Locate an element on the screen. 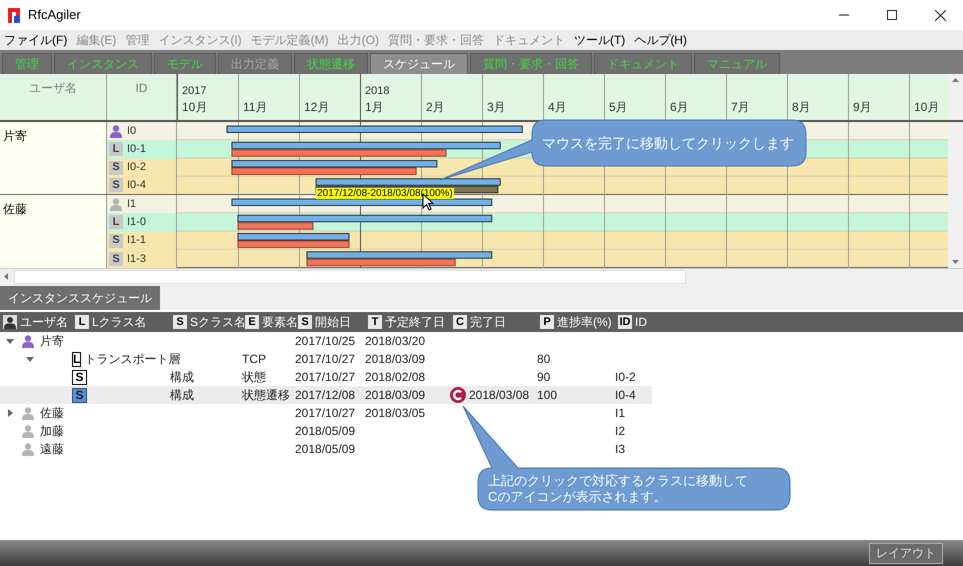 Image resolution: width=963 pixels, height=566 pixels. column-badge: C is located at coordinates (460, 322).